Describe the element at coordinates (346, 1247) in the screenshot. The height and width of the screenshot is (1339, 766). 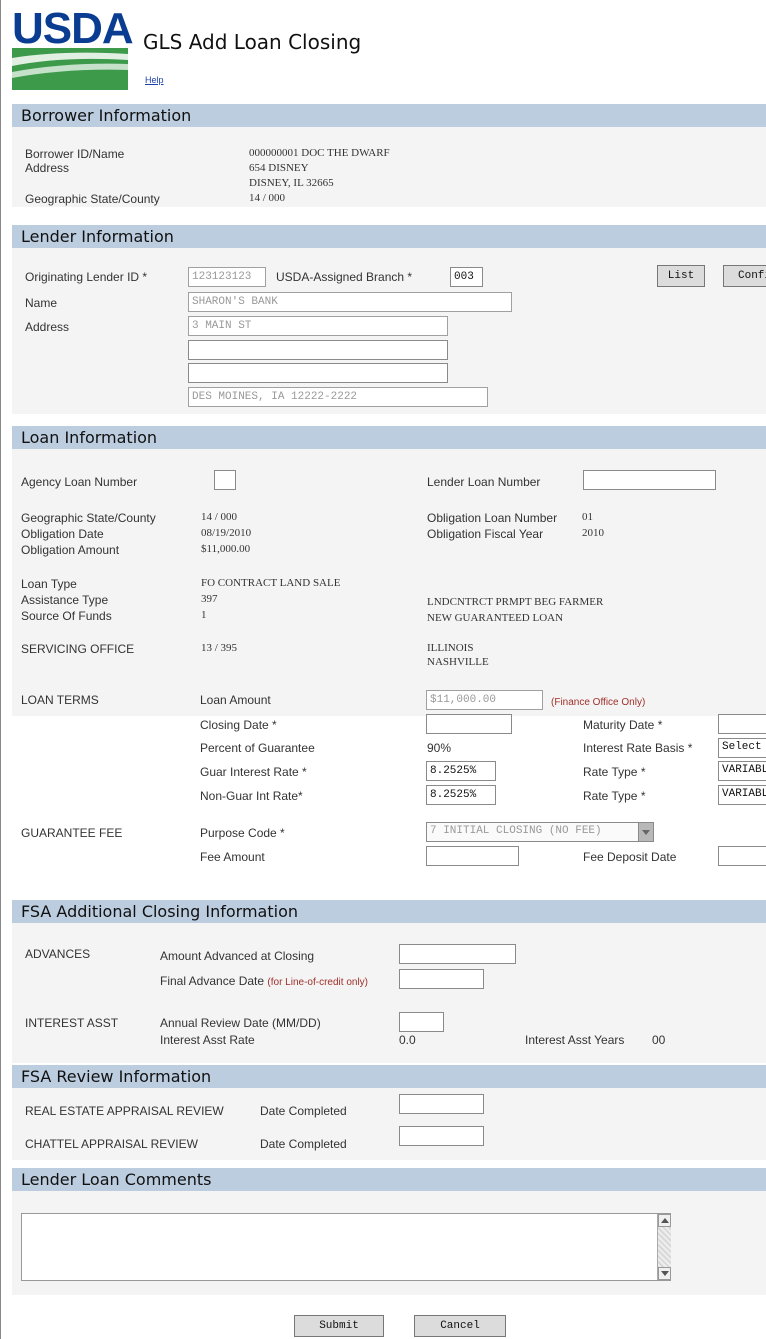
I see `lender-comments-textarea` at that location.